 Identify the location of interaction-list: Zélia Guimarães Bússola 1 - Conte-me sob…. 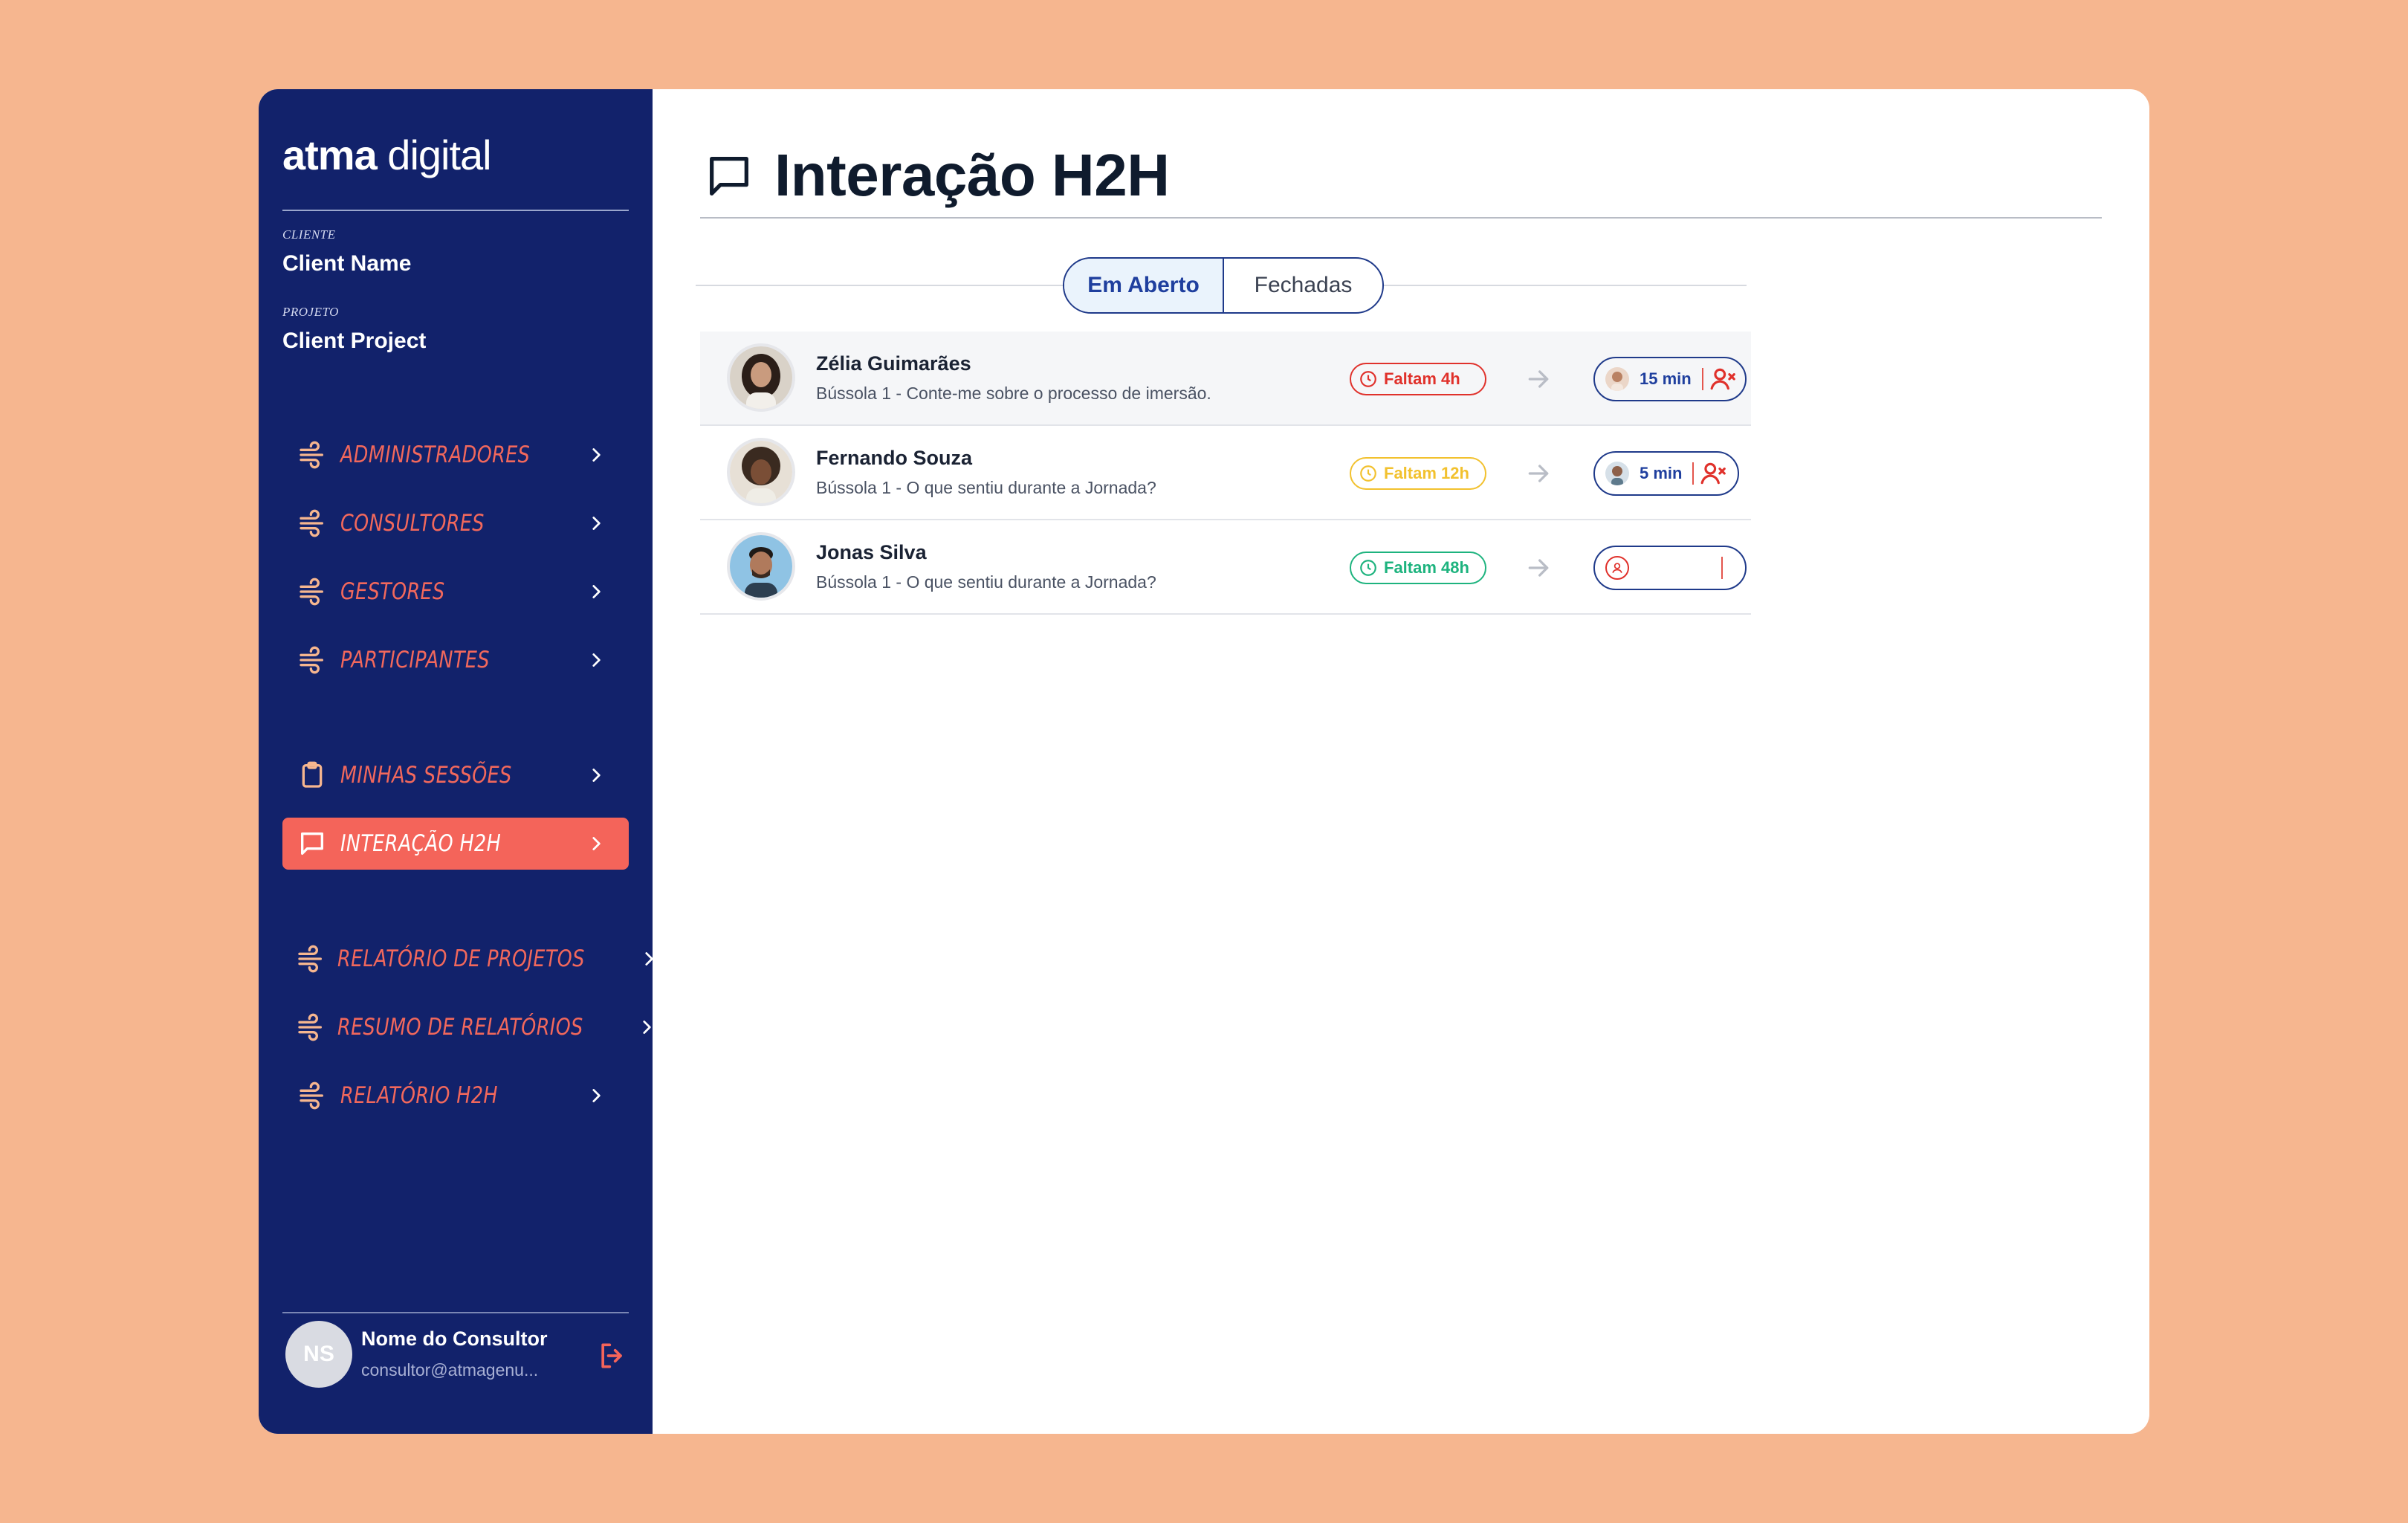
(1226, 474).